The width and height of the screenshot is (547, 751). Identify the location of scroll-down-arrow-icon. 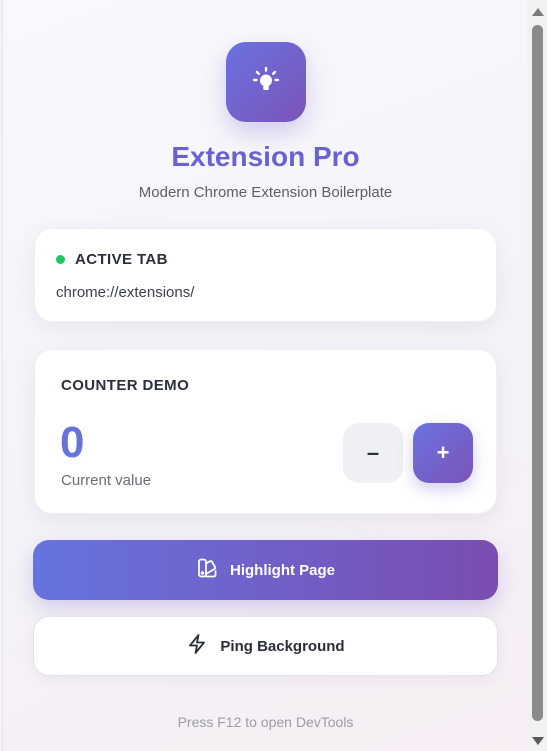
(538, 741).